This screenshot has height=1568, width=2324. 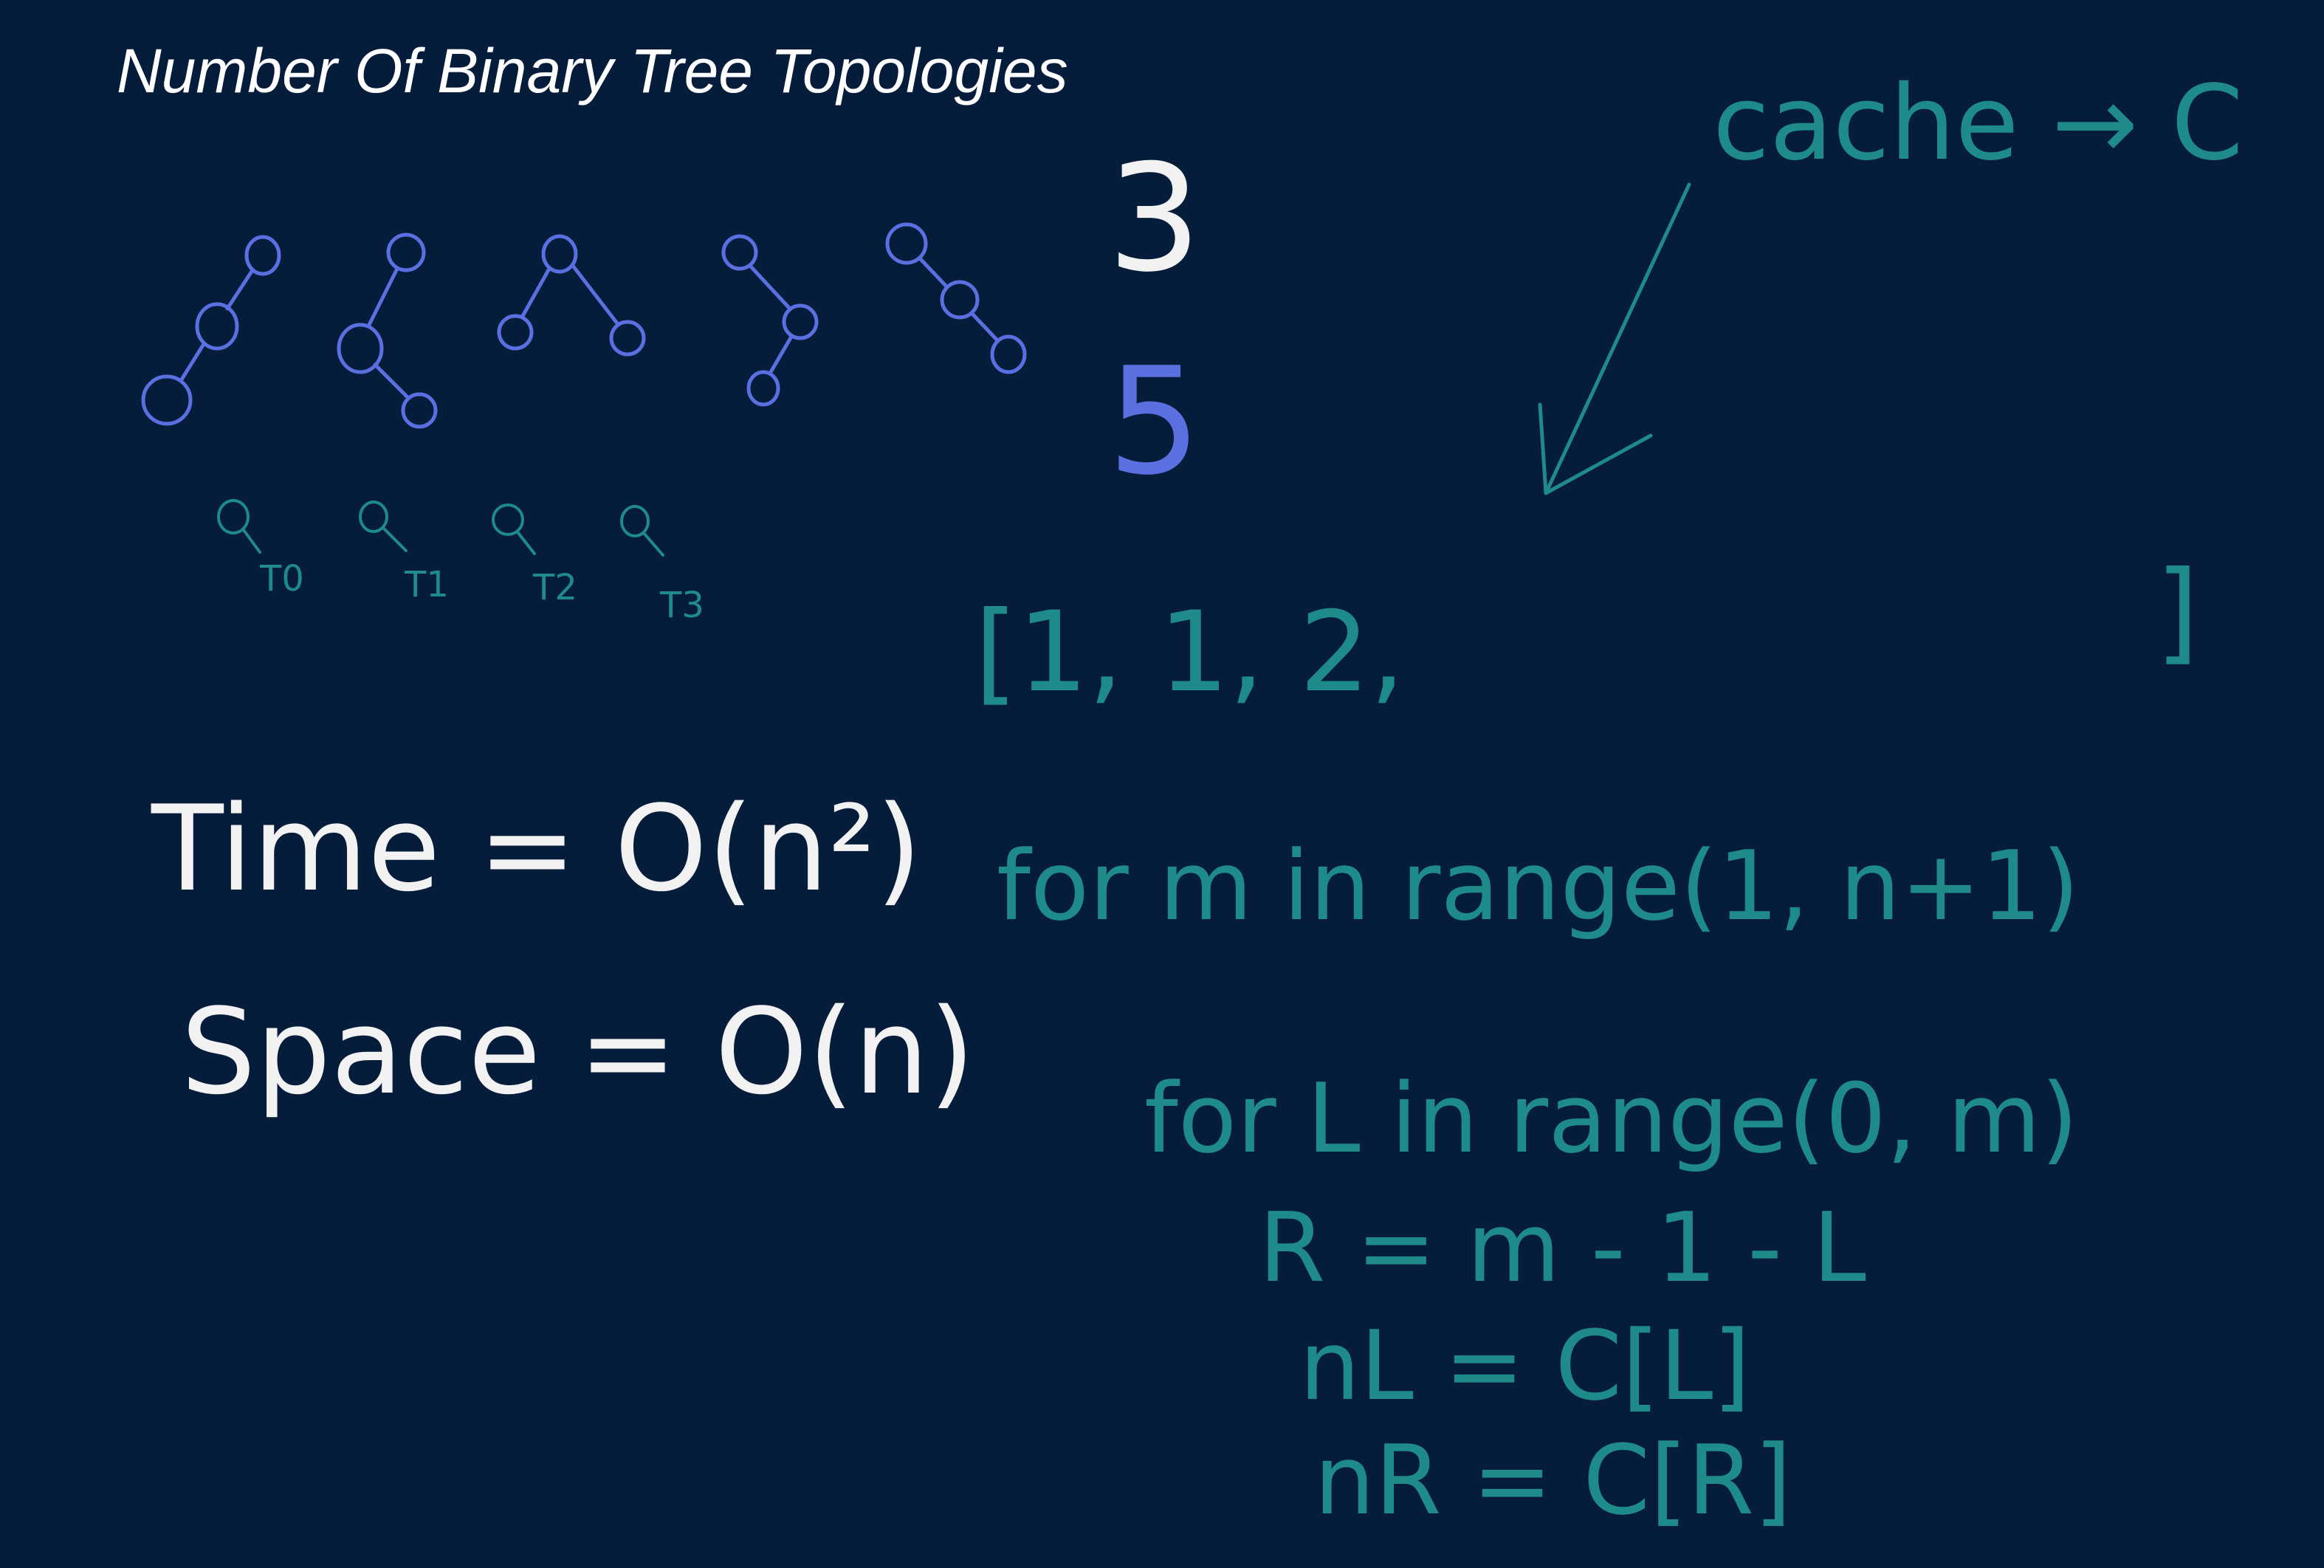 What do you see at coordinates (281, 578) in the screenshot?
I see `tree-label-t0: T0` at bounding box center [281, 578].